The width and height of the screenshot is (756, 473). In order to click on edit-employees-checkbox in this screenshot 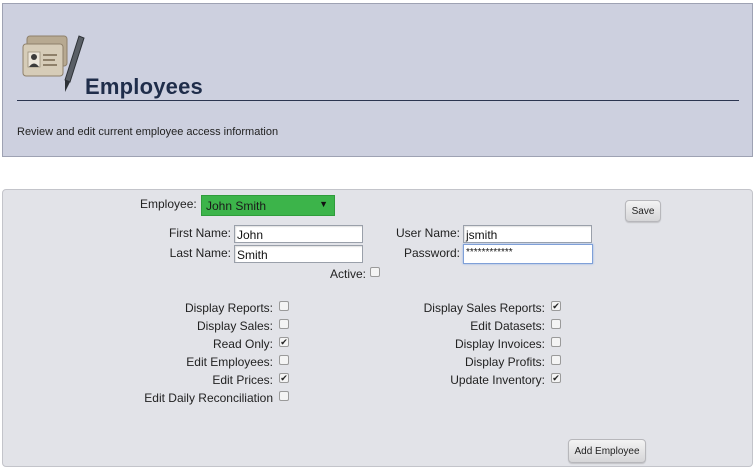, I will do `click(284, 360)`.